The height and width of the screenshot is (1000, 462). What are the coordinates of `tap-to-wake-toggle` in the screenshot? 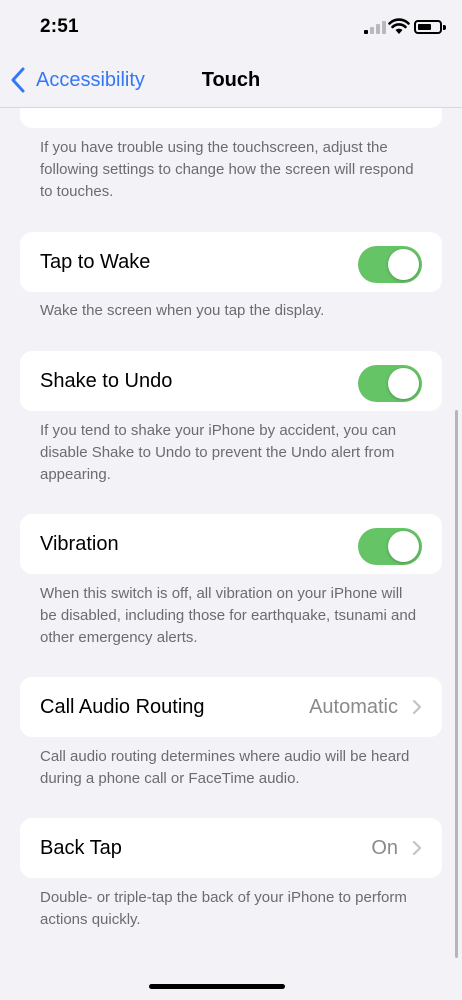 It's located at (390, 264).